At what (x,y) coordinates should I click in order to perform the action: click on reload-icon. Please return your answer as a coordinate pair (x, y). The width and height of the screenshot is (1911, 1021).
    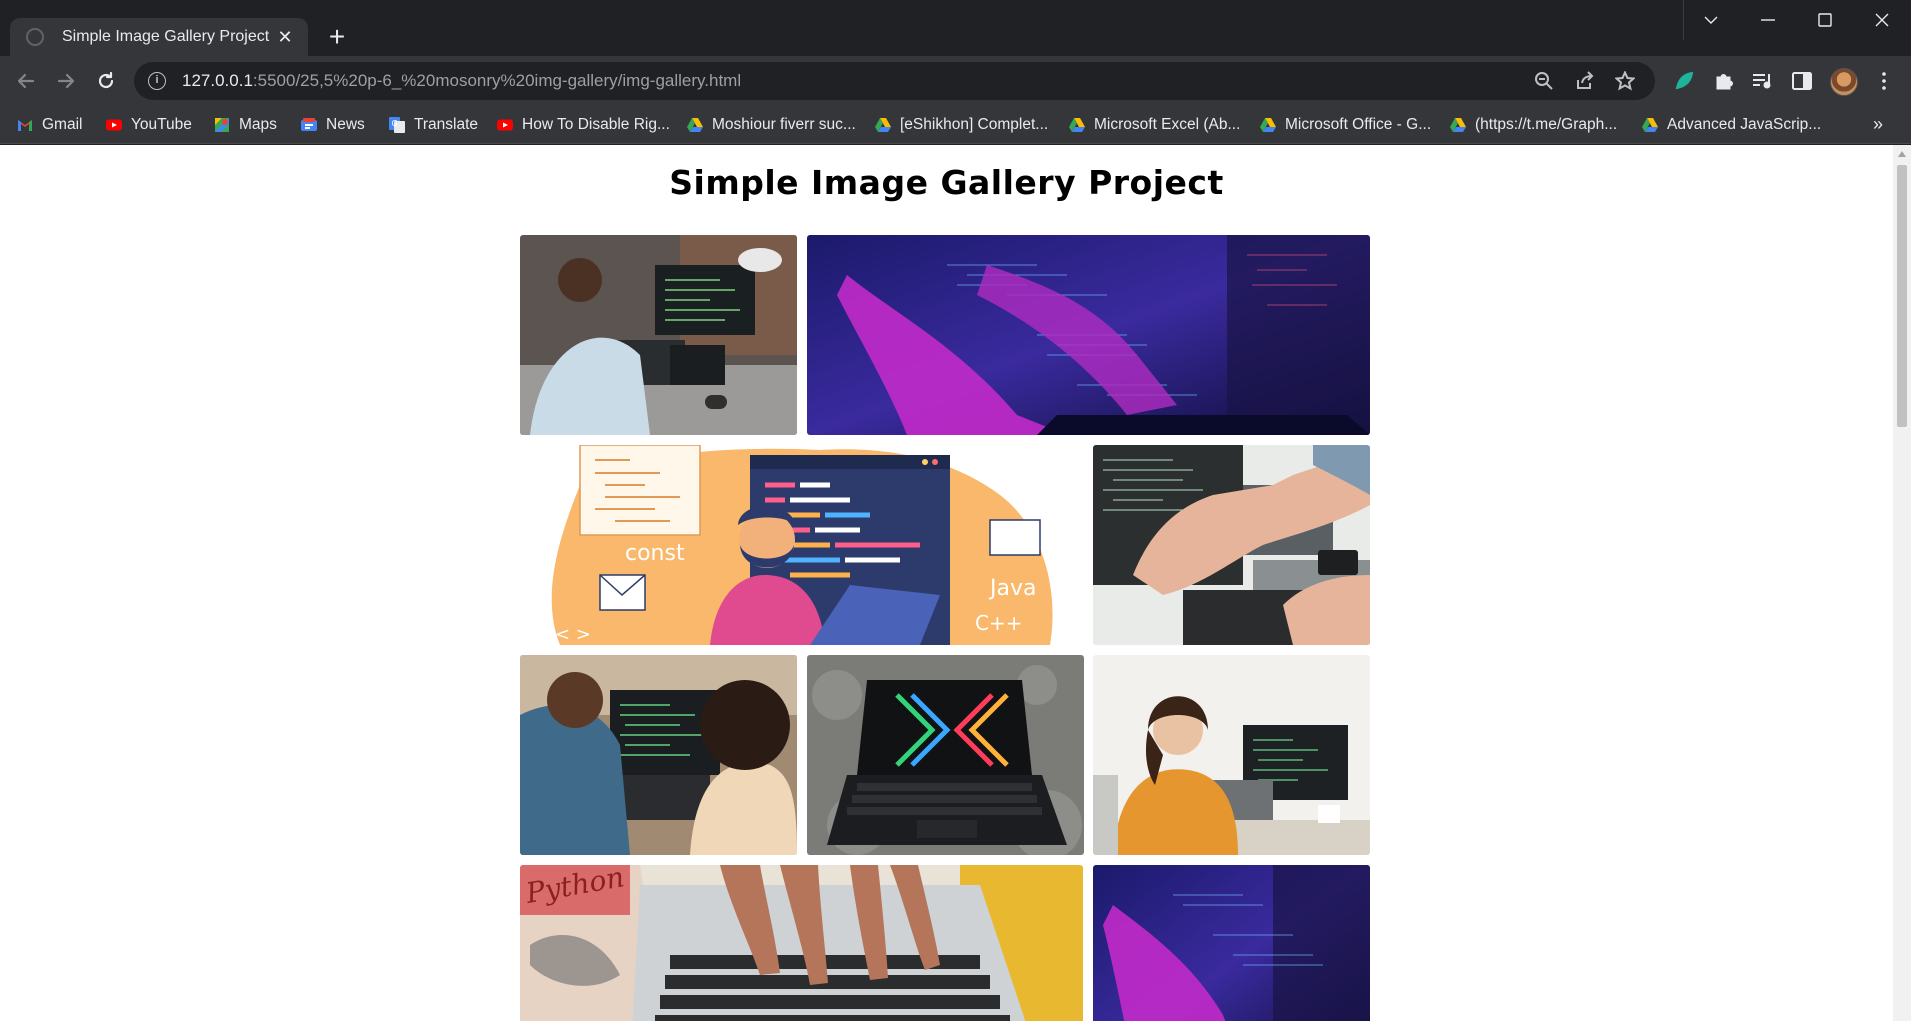
    Looking at the image, I should click on (106, 80).